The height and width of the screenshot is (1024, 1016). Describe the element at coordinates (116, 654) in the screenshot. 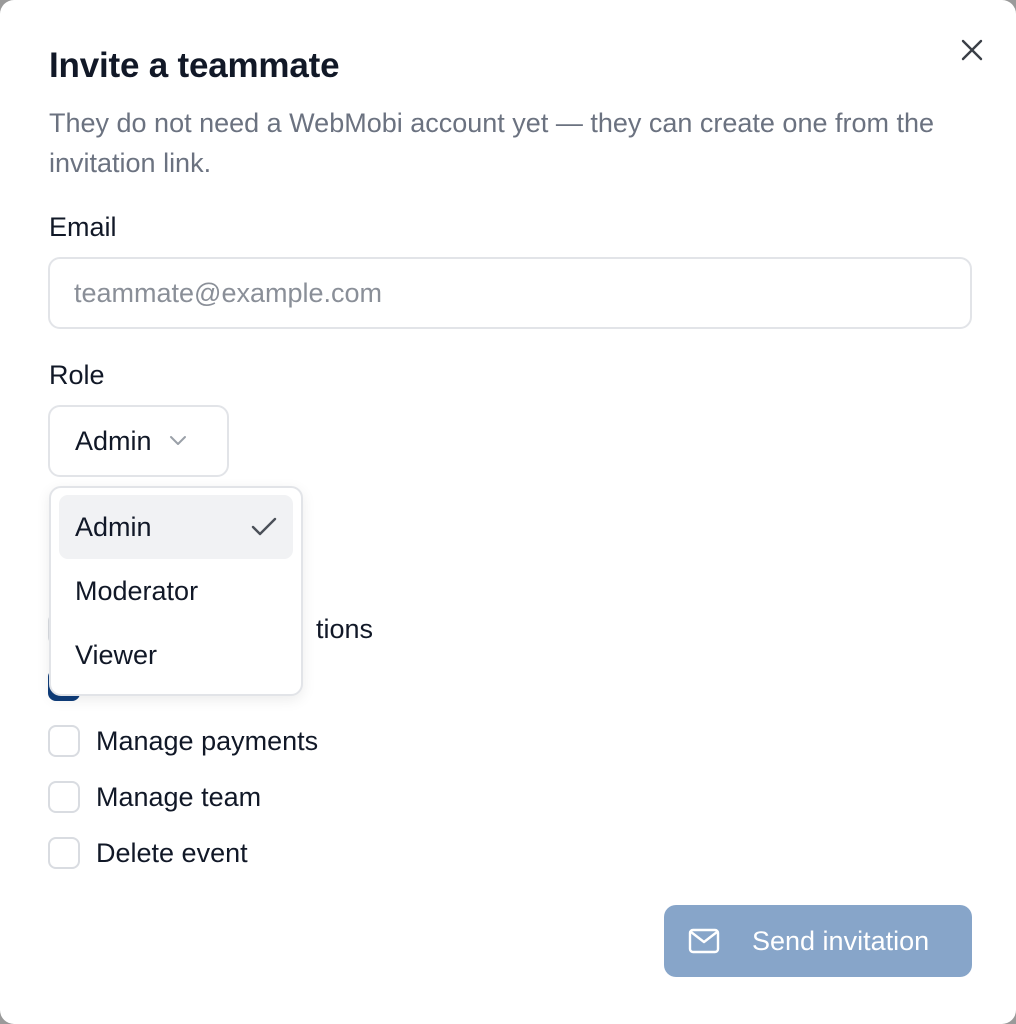

I see `role-option-label: Viewer` at that location.